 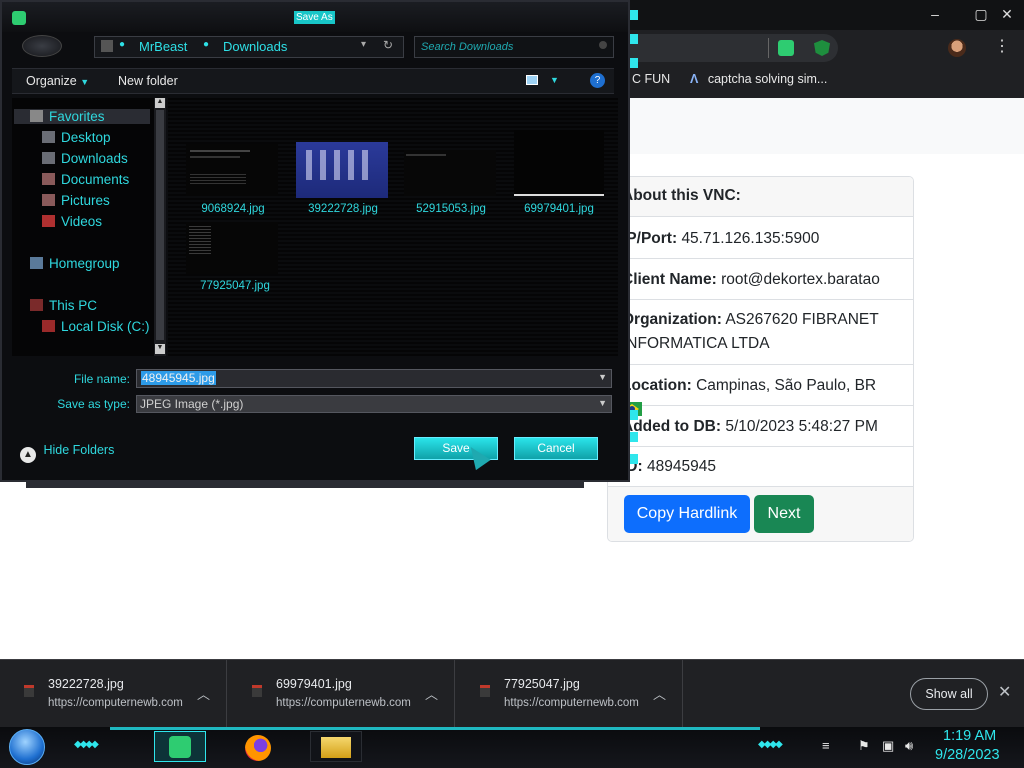 I want to click on file-name-input: 48945945.jpg ▼, so click(x=374, y=378).